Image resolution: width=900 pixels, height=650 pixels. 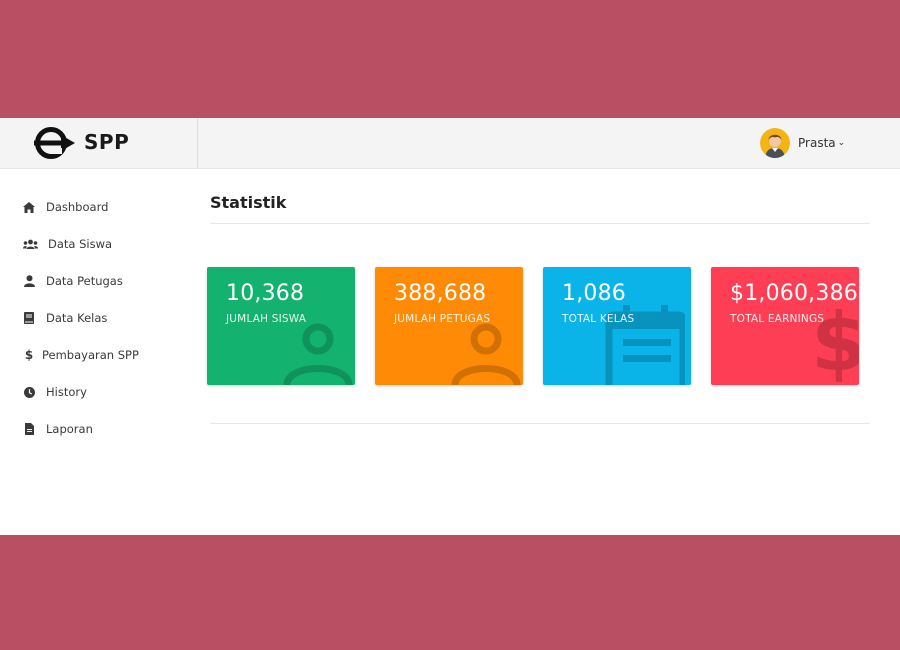 I want to click on sidebar-item-label: History, so click(x=66, y=392).